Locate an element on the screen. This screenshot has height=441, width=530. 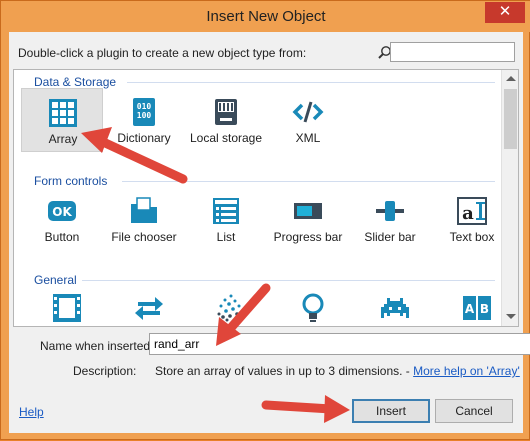
arrow-to-name-input-icon is located at coordinates (243, 314).